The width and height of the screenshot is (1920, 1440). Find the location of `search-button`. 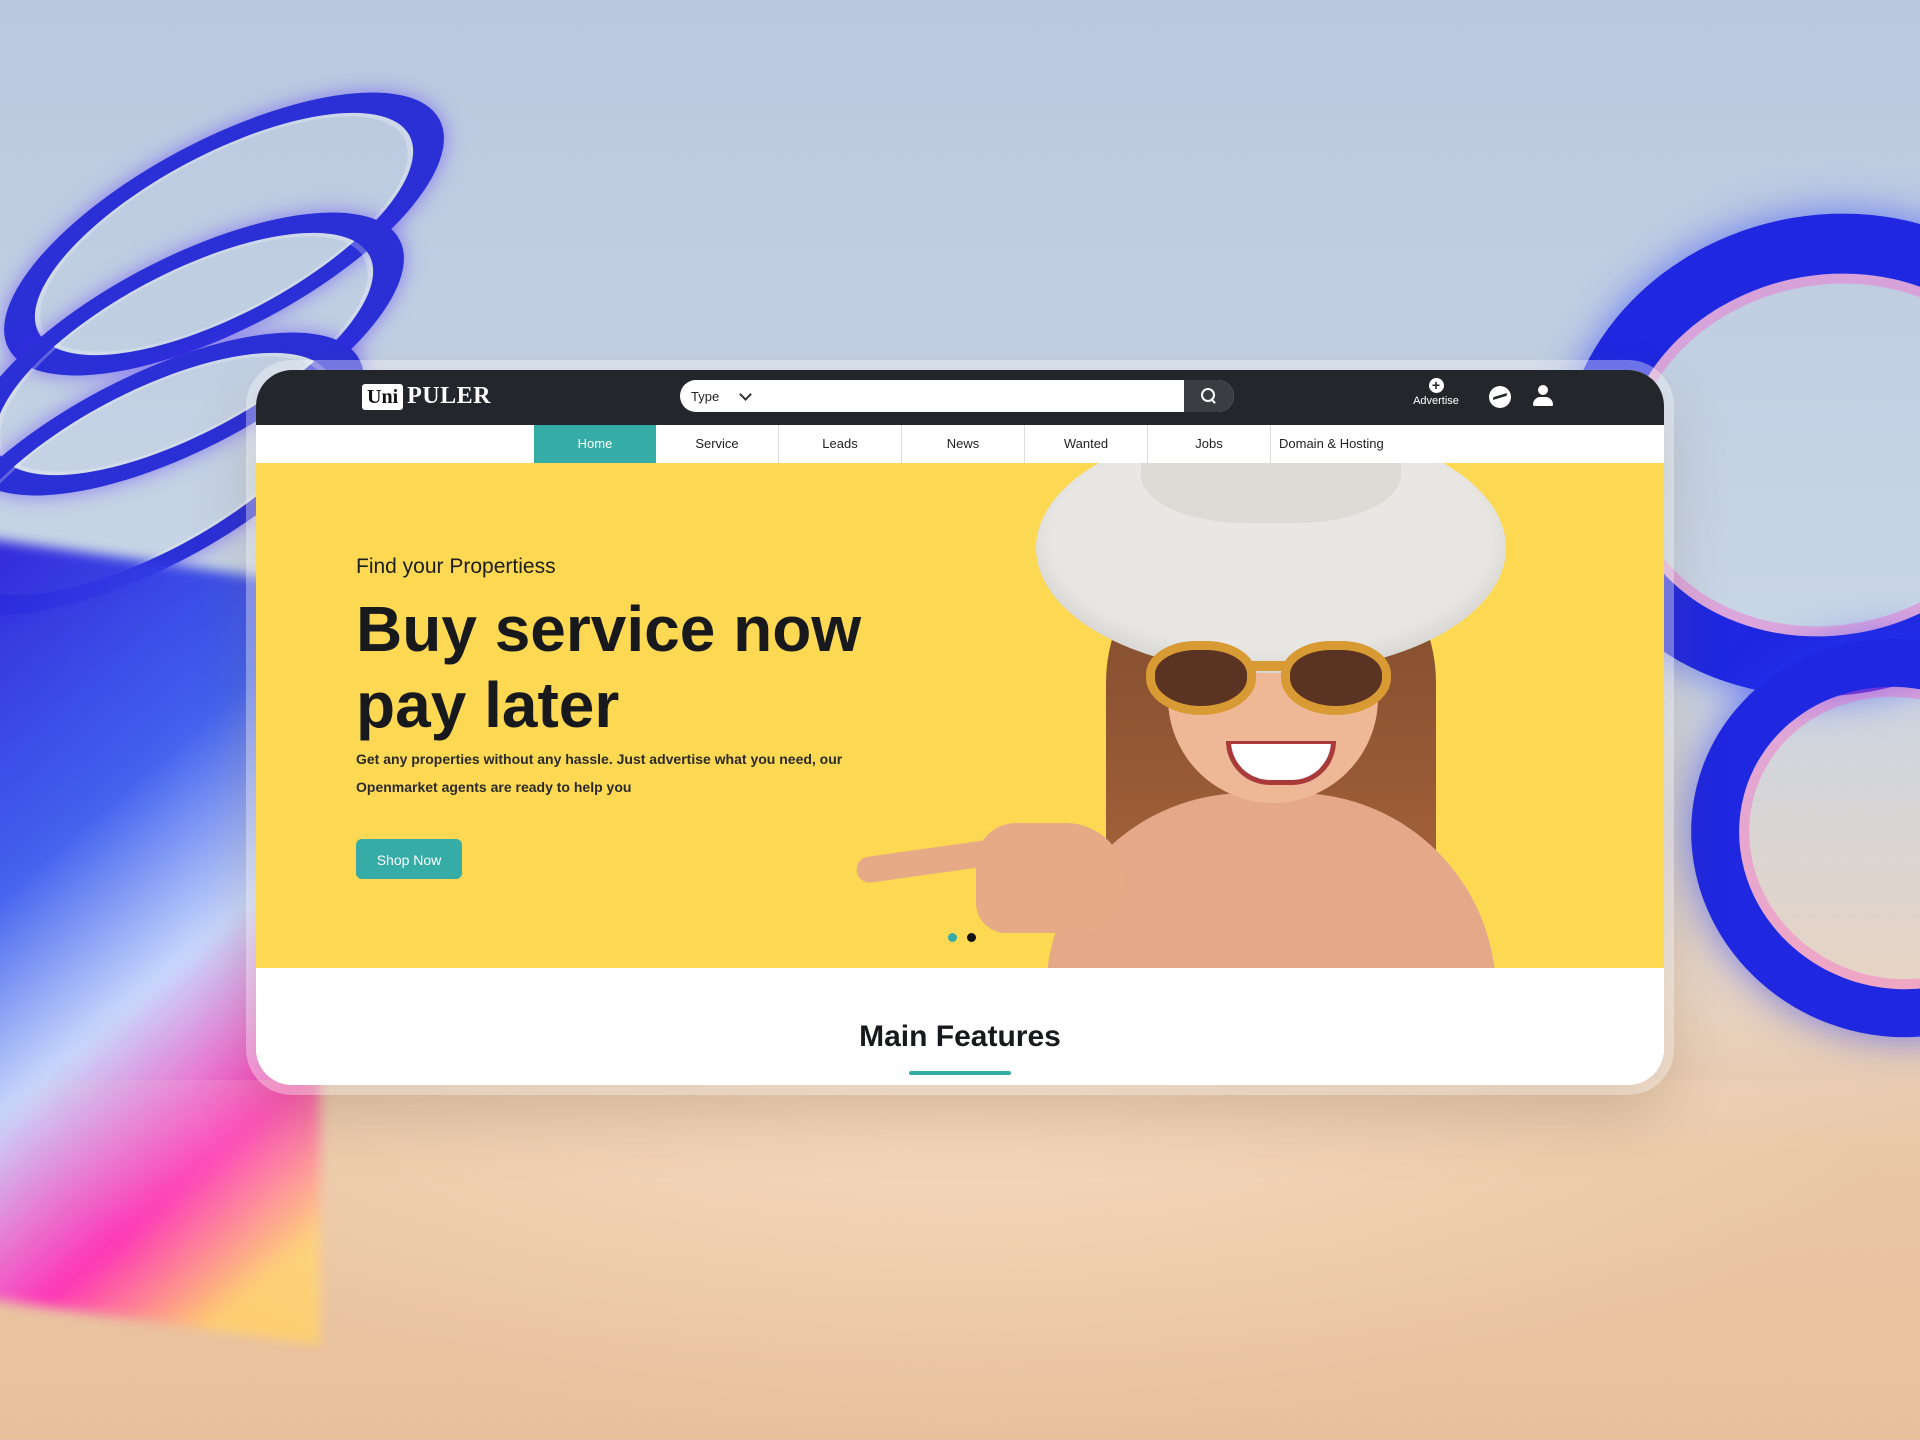

search-button is located at coordinates (1209, 396).